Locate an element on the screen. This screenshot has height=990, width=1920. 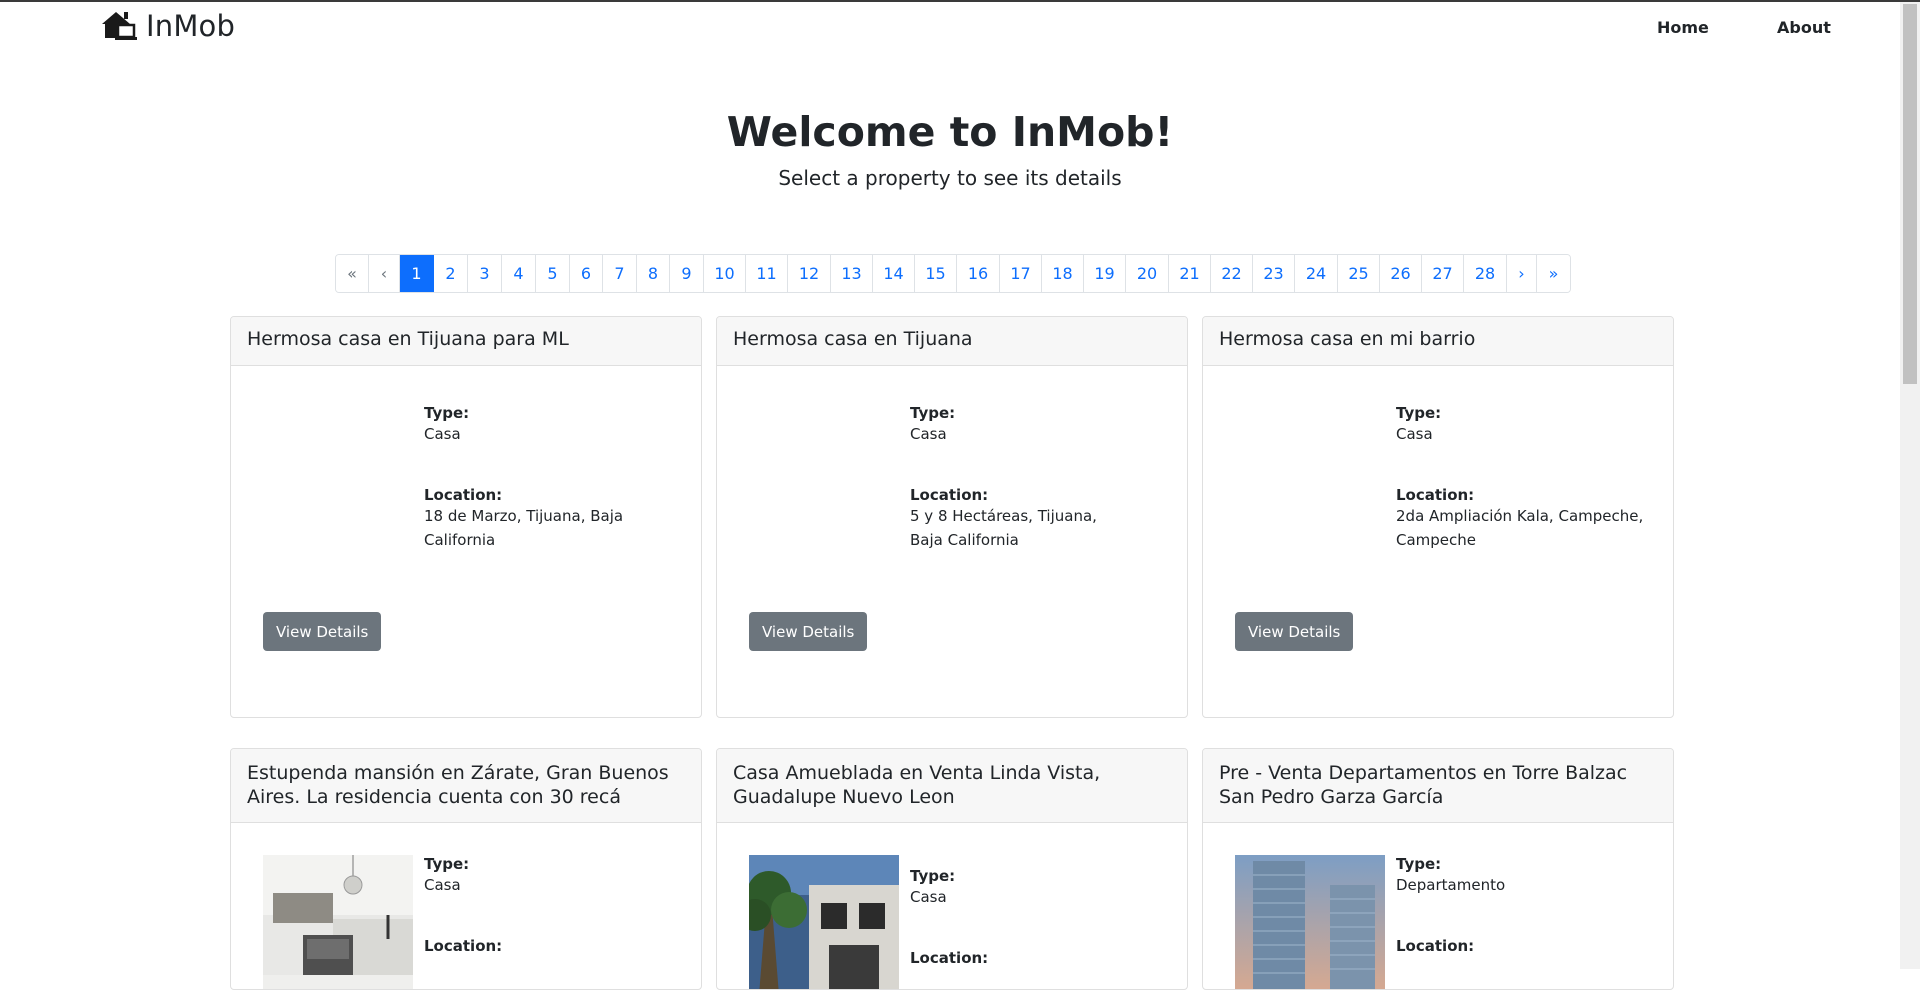
page-link-10: 10 is located at coordinates (725, 273).